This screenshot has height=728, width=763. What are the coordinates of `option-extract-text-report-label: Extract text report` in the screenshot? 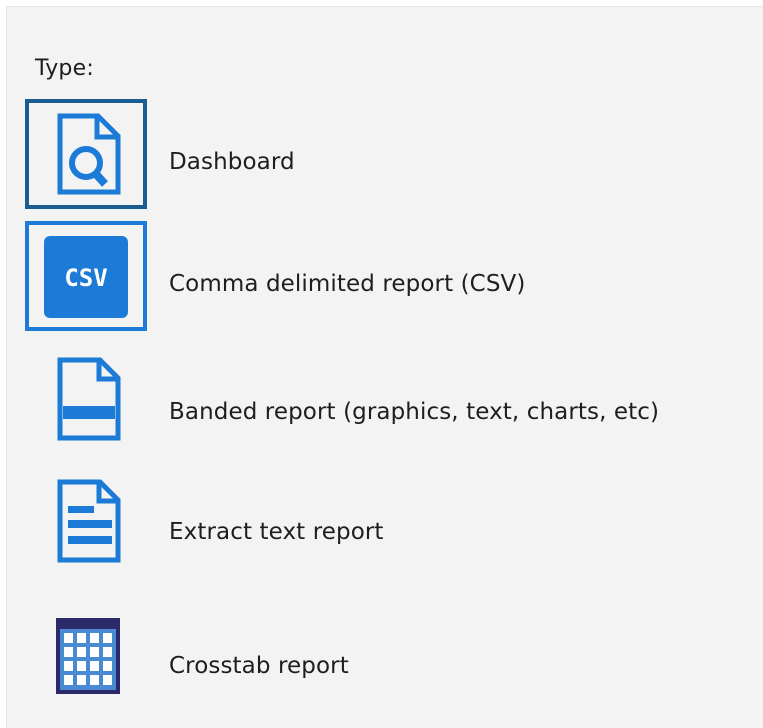 It's located at (276, 532).